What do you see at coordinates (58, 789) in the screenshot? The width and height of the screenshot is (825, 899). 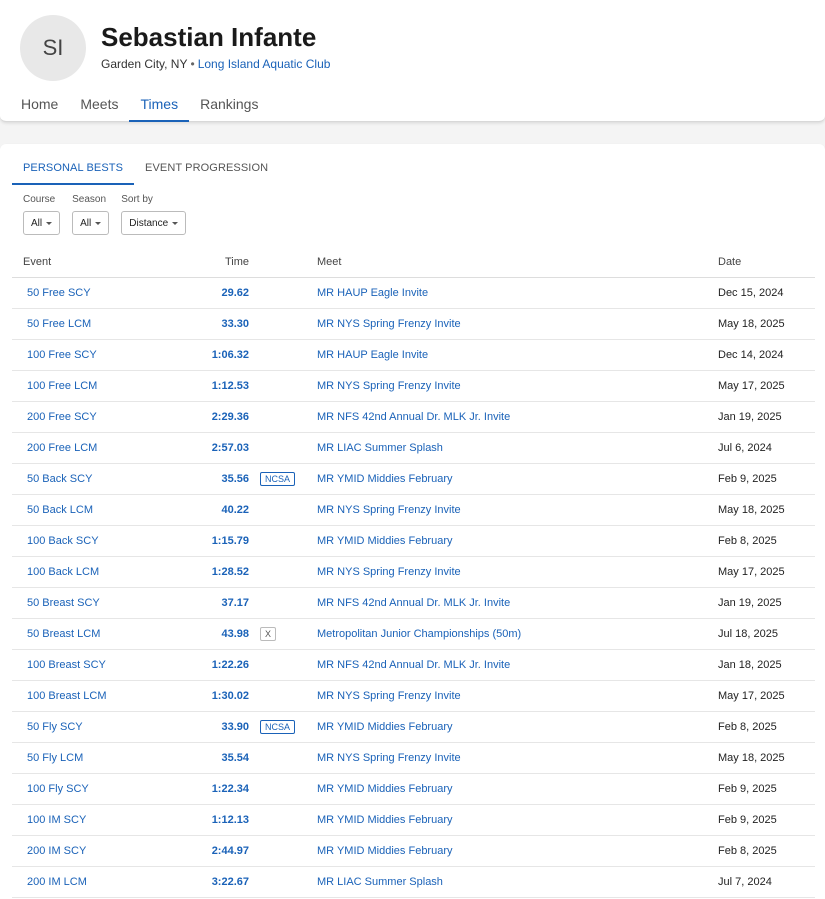 I see `event-link: 100 Fly SCY` at bounding box center [58, 789].